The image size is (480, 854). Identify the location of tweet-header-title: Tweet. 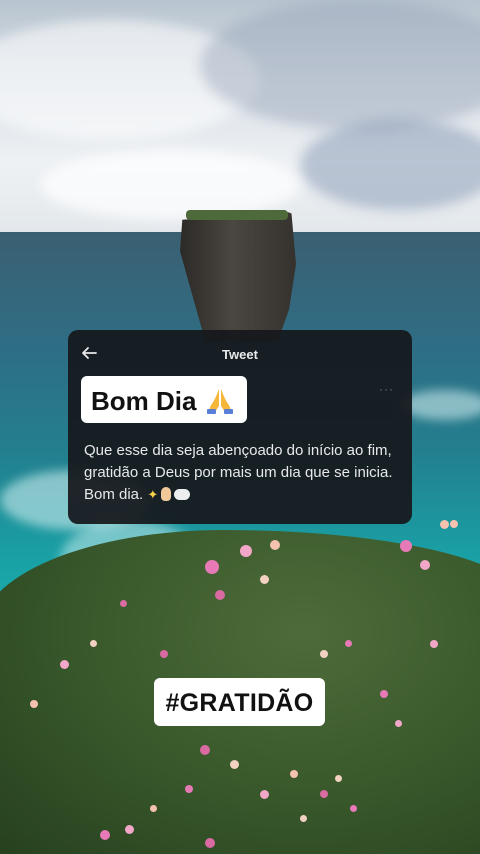
(240, 354).